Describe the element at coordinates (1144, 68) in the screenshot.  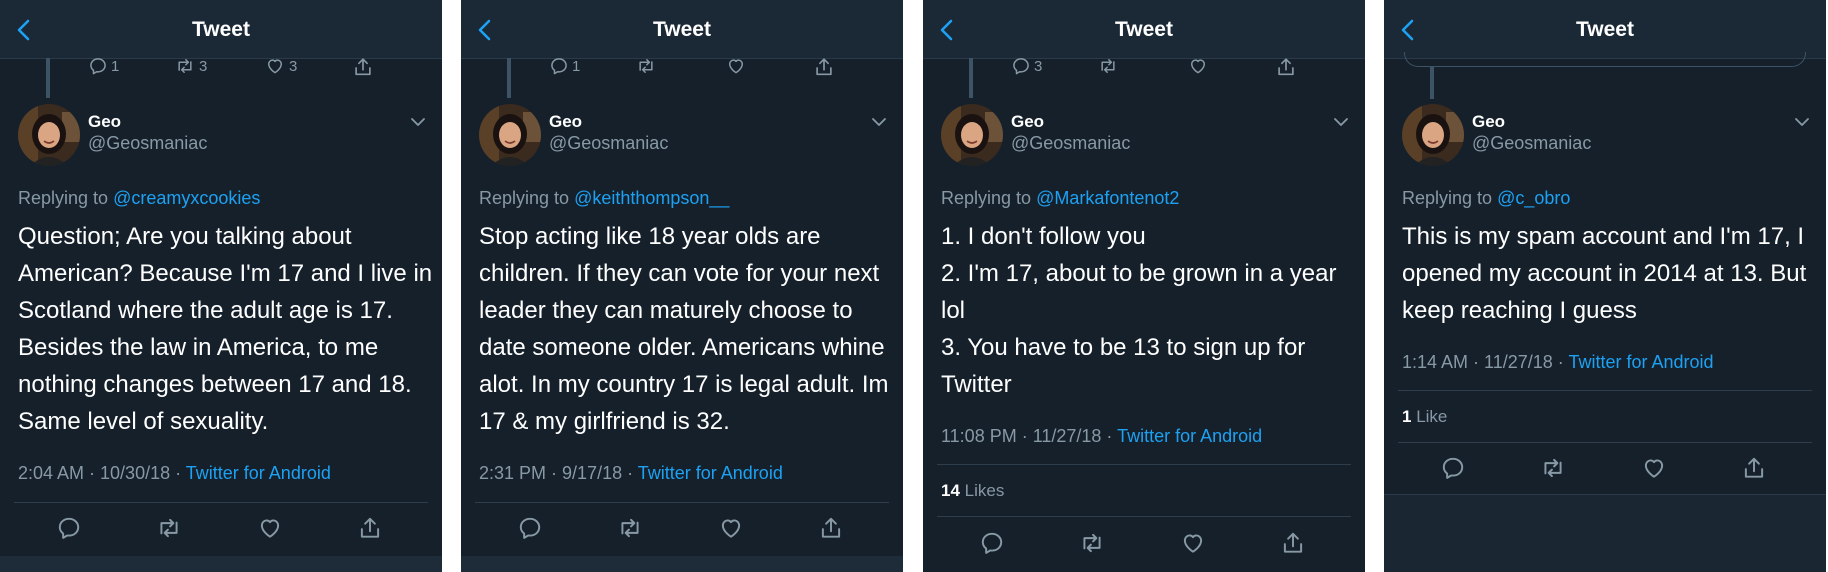
I see `previous-tweet-actions: 3` at that location.